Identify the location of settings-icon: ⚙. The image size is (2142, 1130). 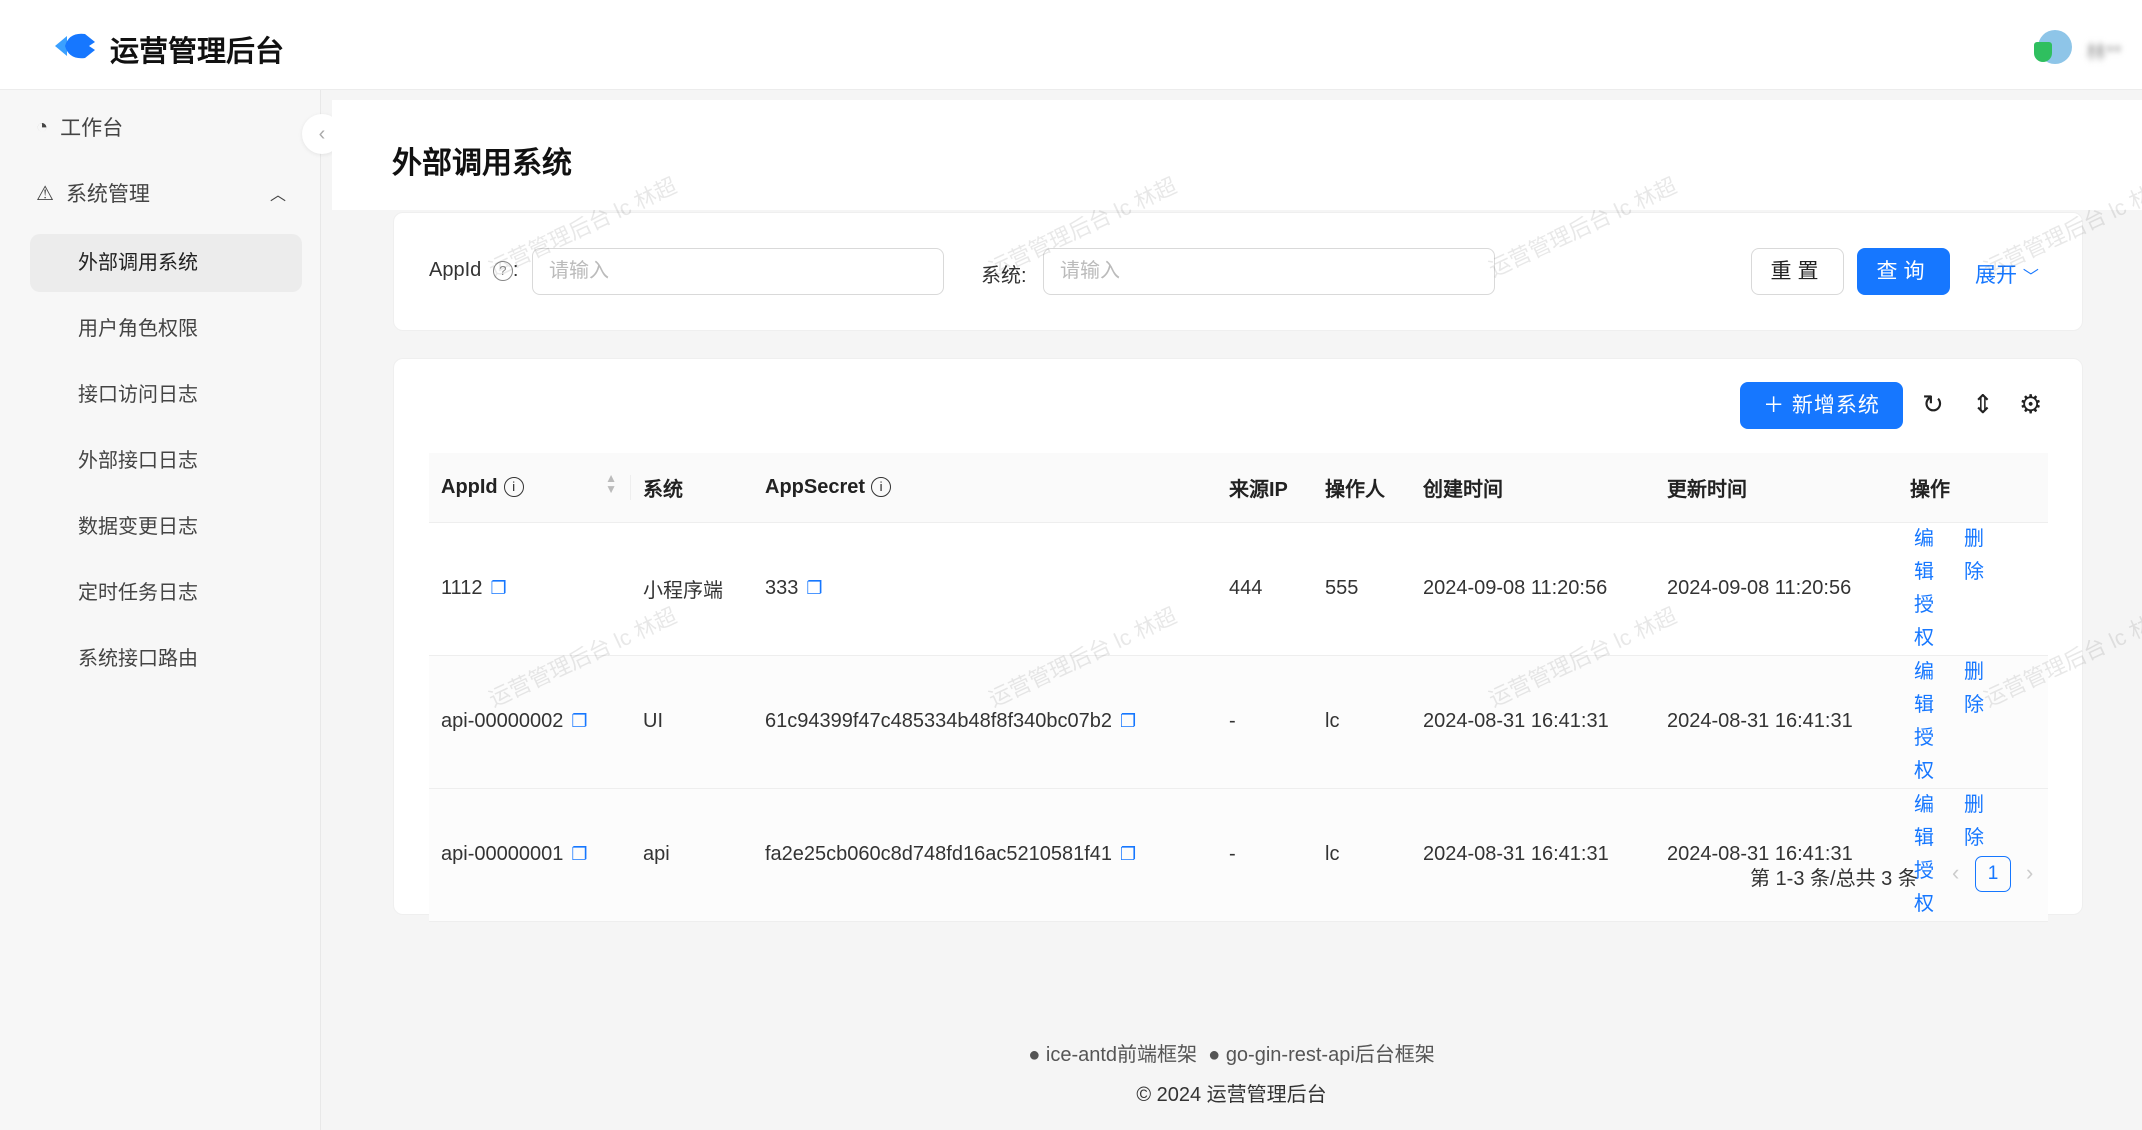
(2030, 404).